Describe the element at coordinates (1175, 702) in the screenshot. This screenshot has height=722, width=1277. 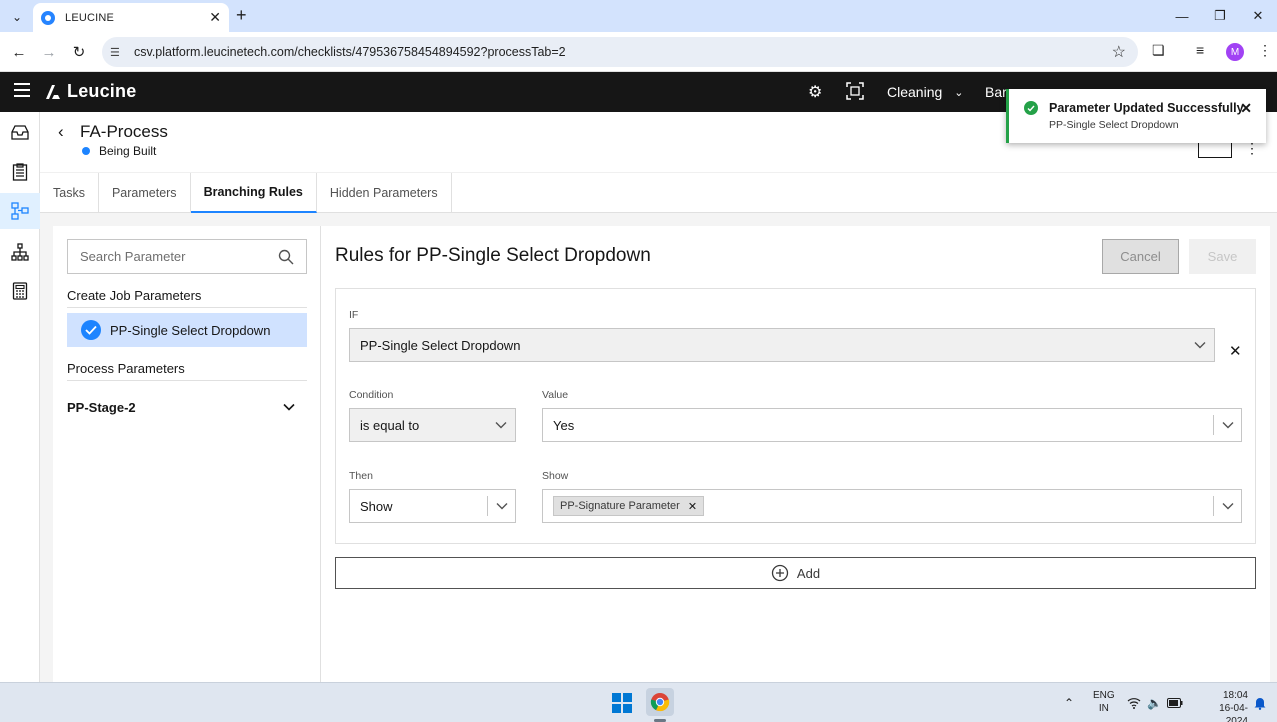
I see `battery-icon` at that location.